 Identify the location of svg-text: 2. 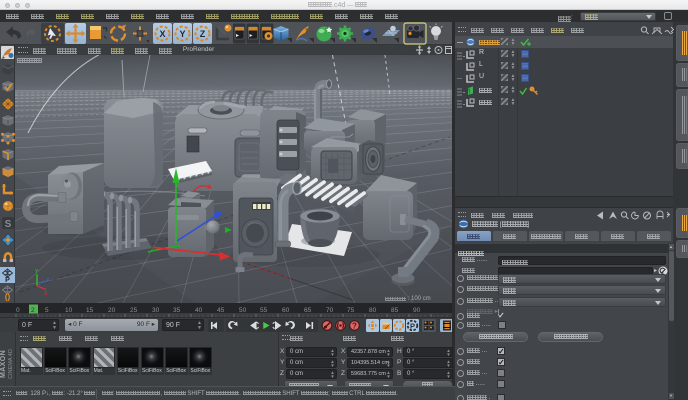
(33, 310).